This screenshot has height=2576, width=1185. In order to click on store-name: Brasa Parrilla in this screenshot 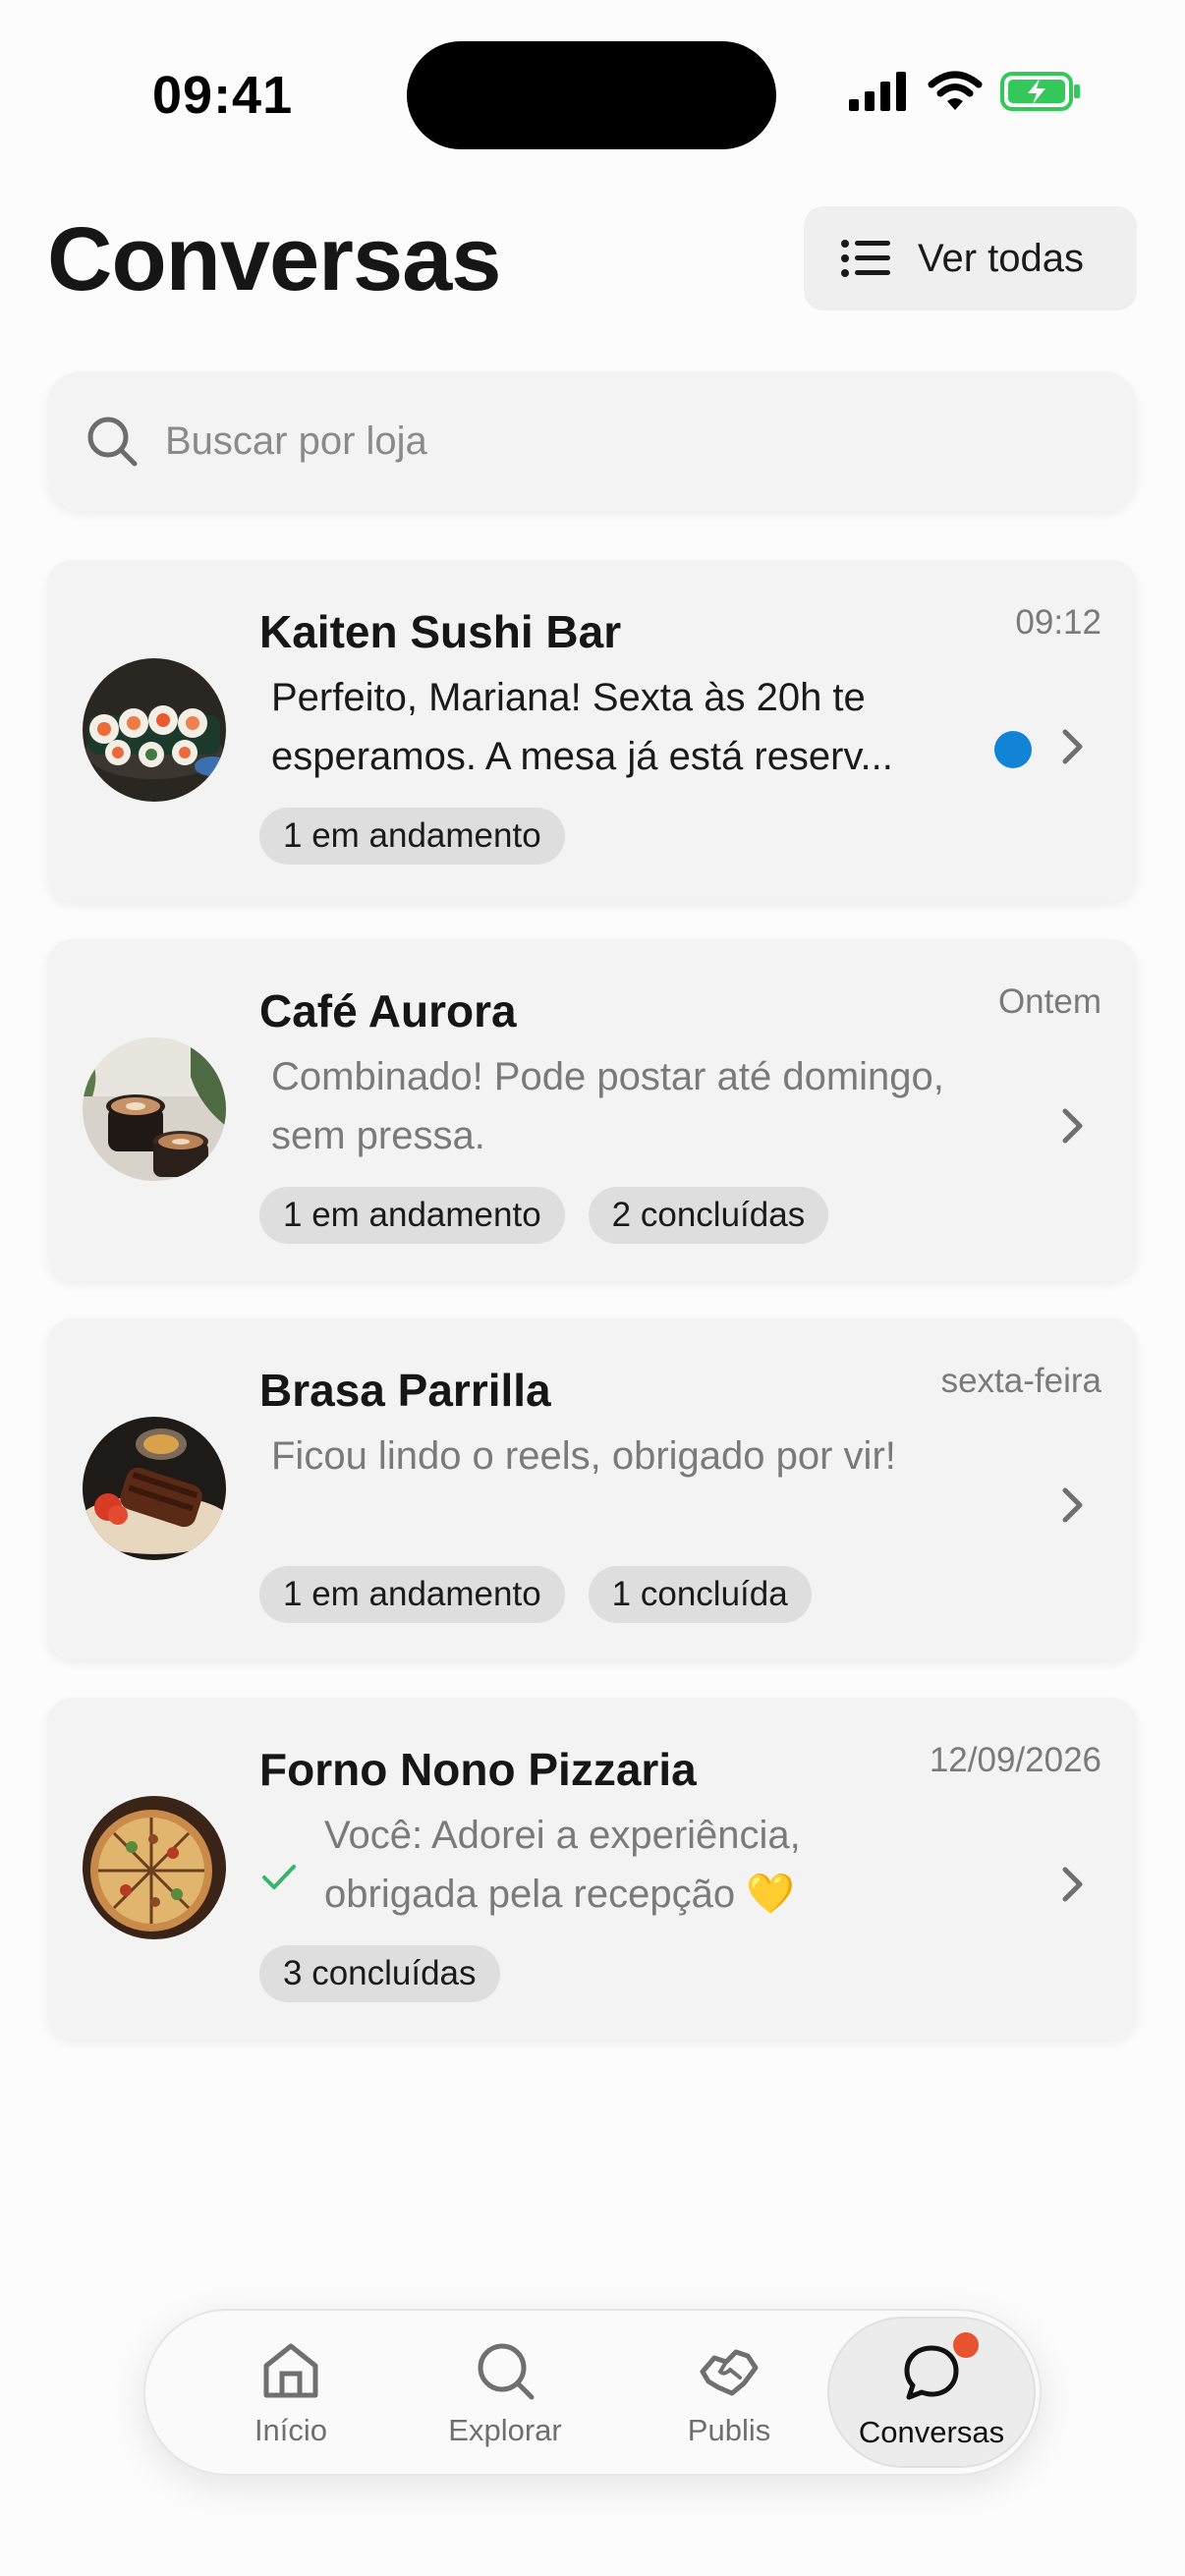, I will do `click(405, 1390)`.